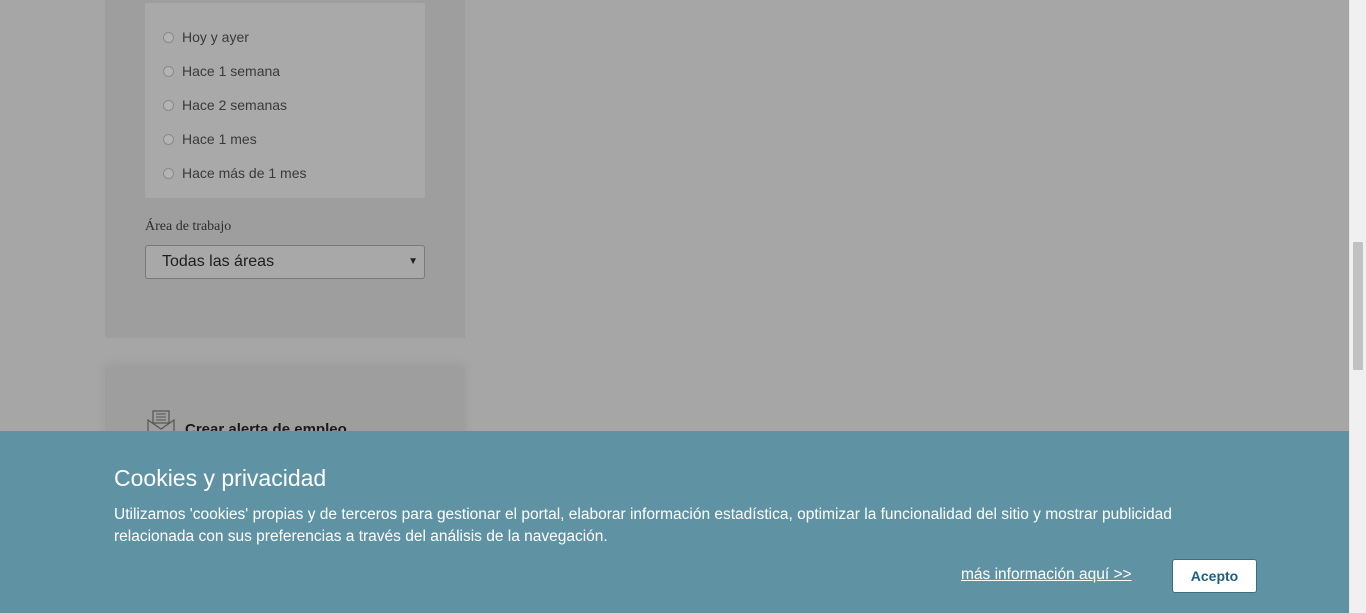 This screenshot has width=1366, height=613. Describe the element at coordinates (235, 105) in the screenshot. I see `date-option-label: Hace 2 semanas` at that location.